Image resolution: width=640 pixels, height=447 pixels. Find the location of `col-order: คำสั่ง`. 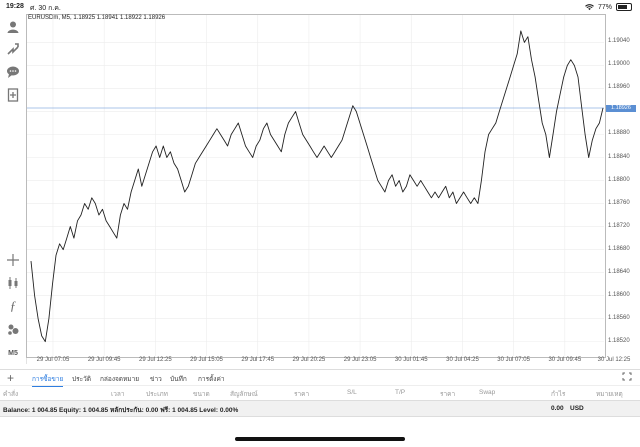

col-order: คำสั่ง is located at coordinates (11, 394).